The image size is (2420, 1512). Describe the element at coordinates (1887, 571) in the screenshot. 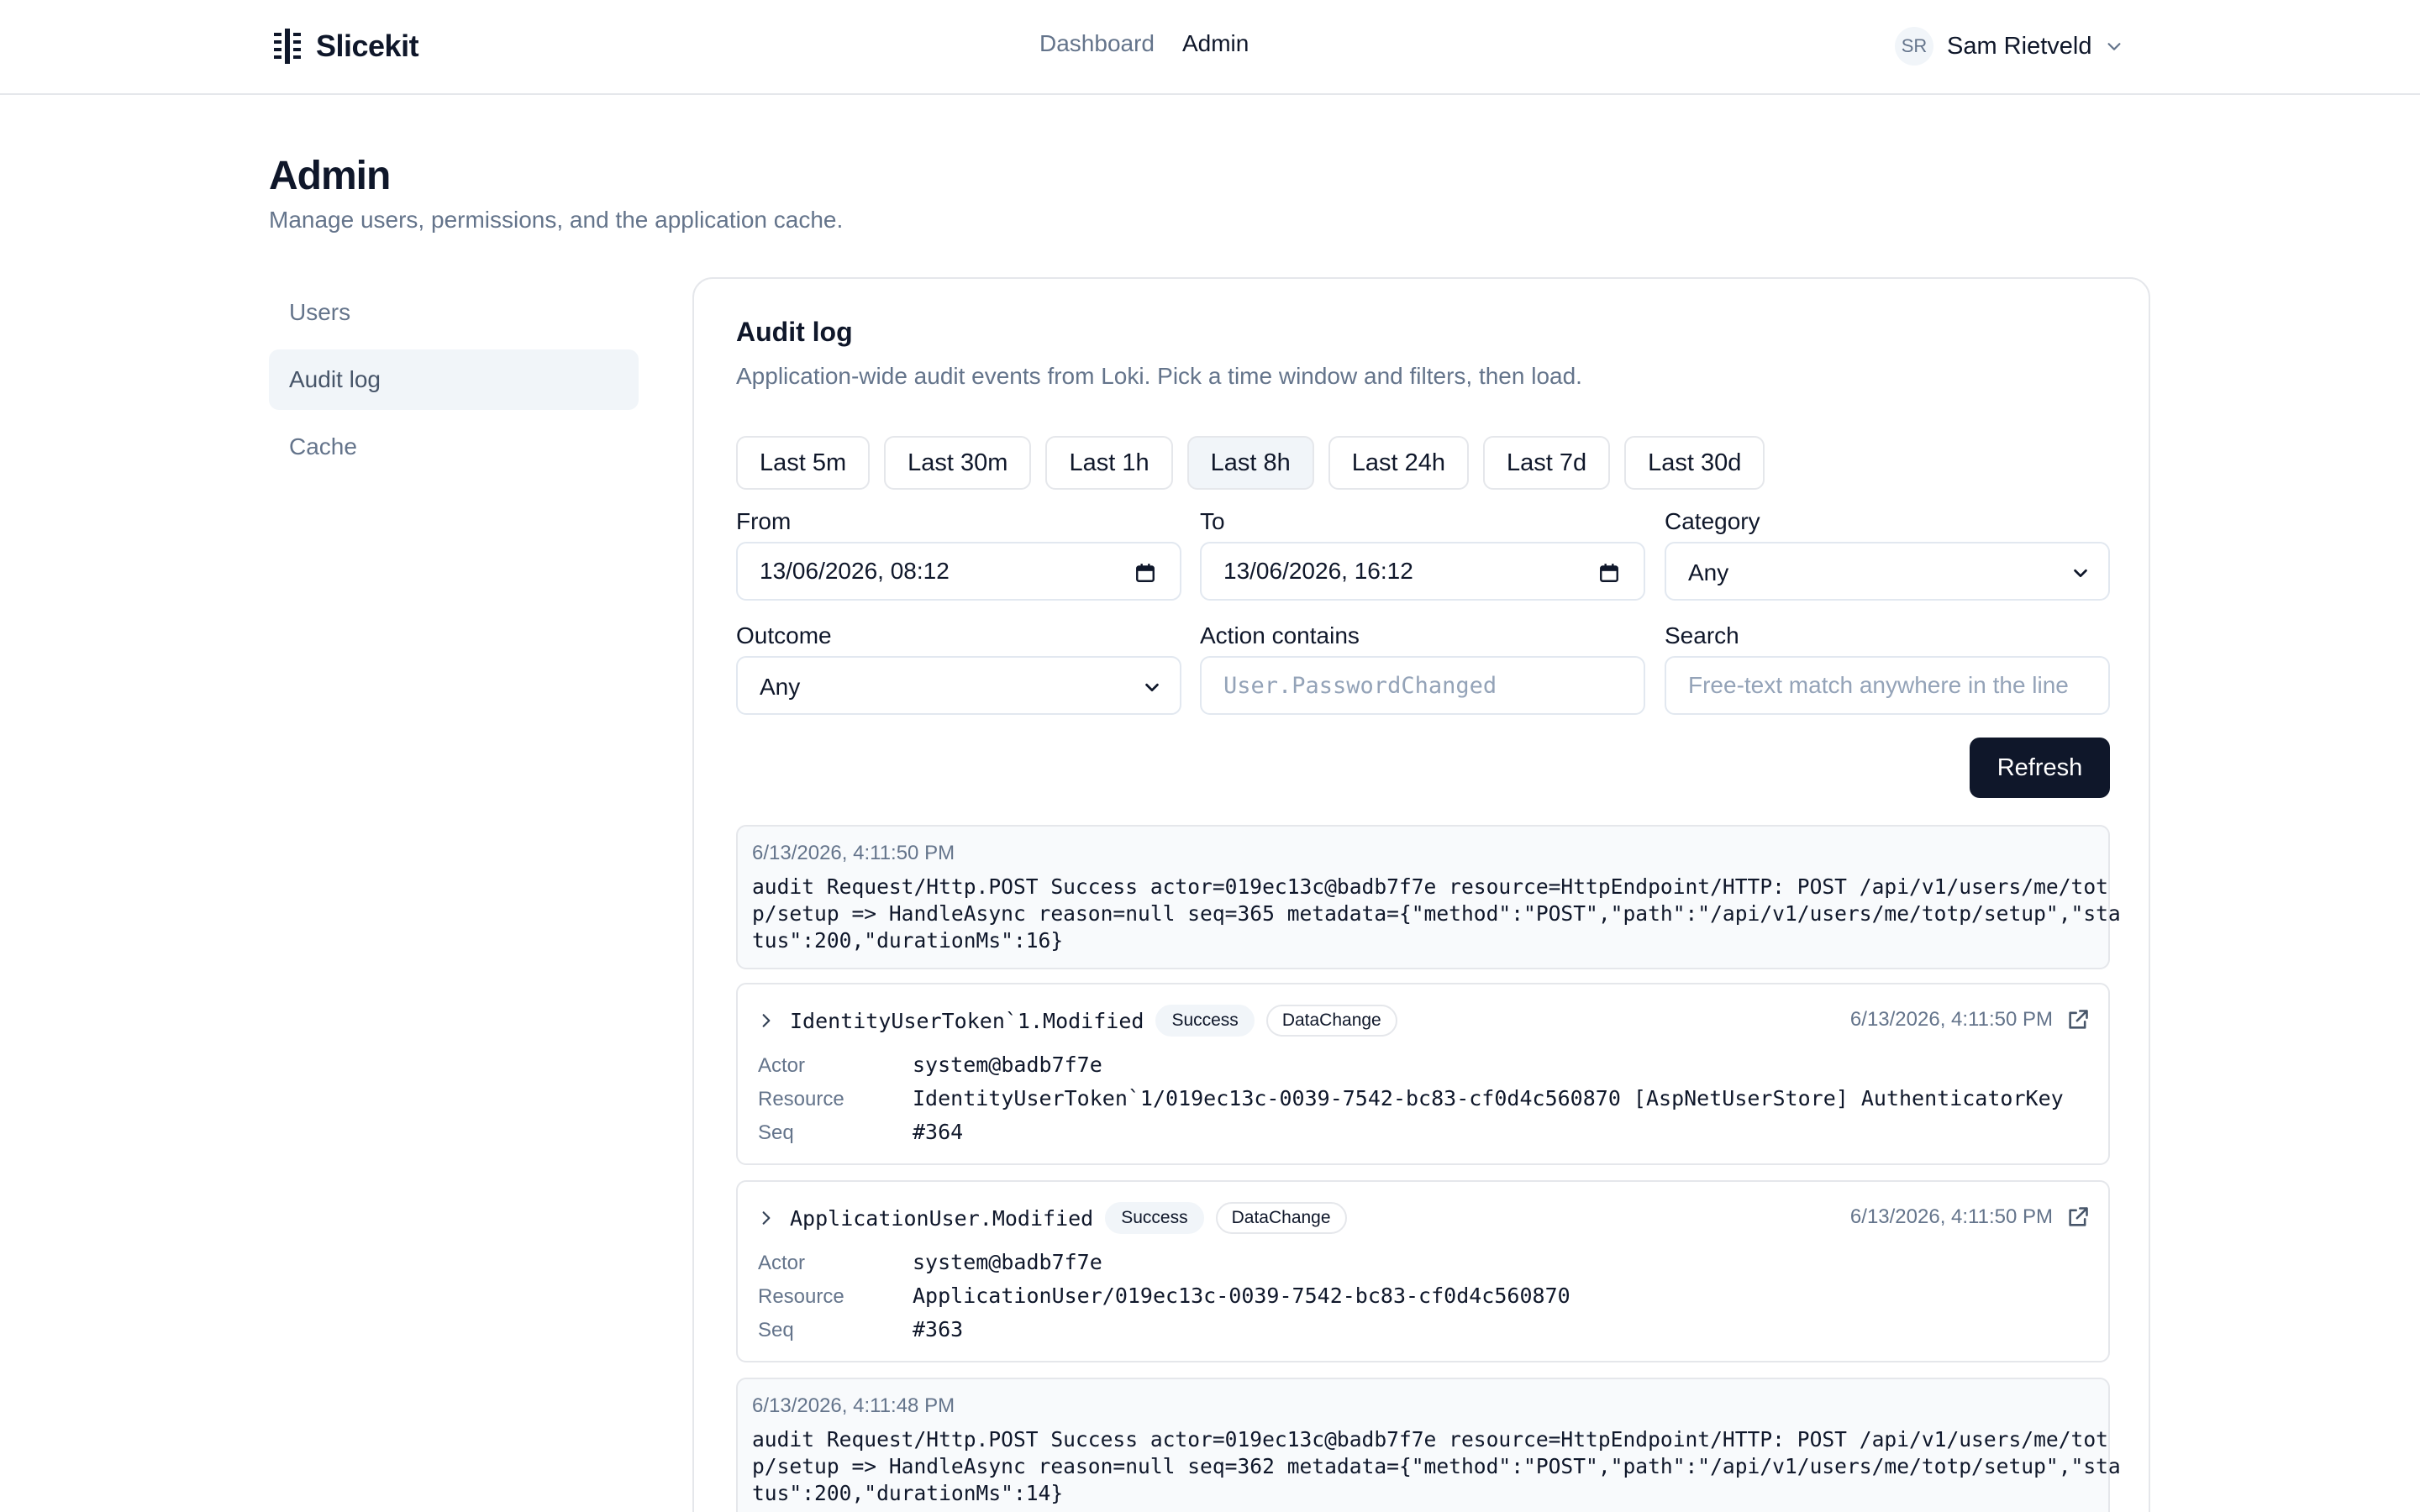

I see `category-select: Any` at that location.